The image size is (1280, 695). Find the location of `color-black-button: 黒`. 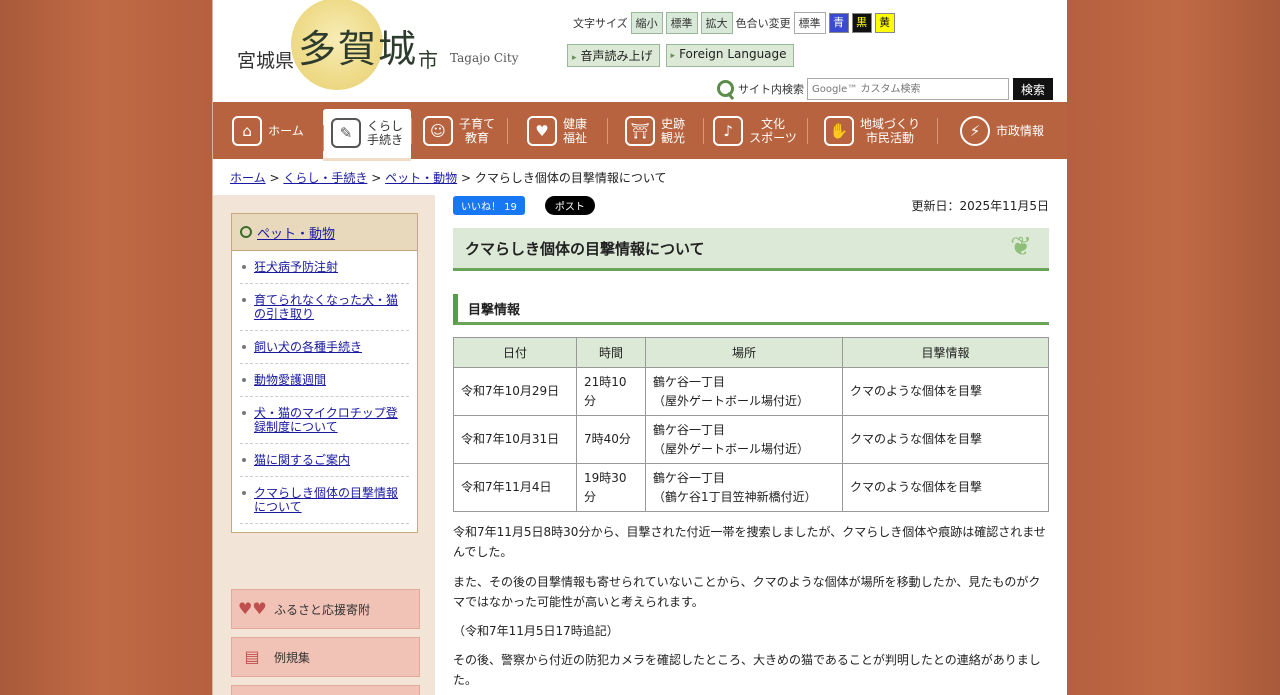

color-black-button: 黒 is located at coordinates (861, 23).